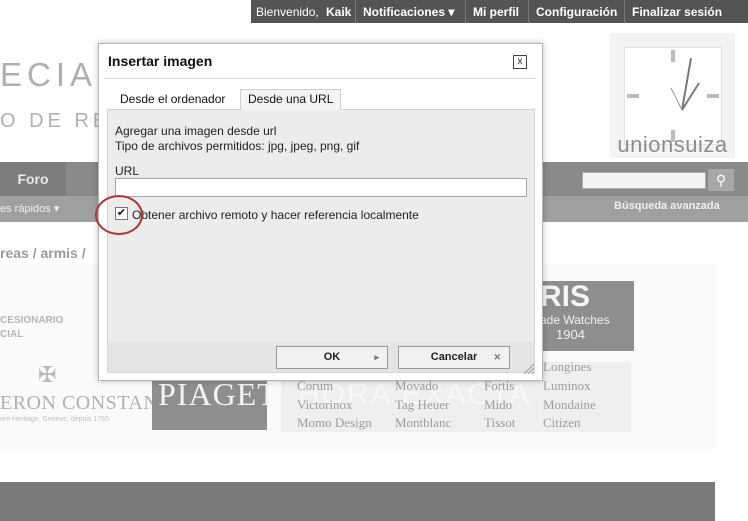 The width and height of the screenshot is (748, 521). I want to click on search-input, so click(644, 180).